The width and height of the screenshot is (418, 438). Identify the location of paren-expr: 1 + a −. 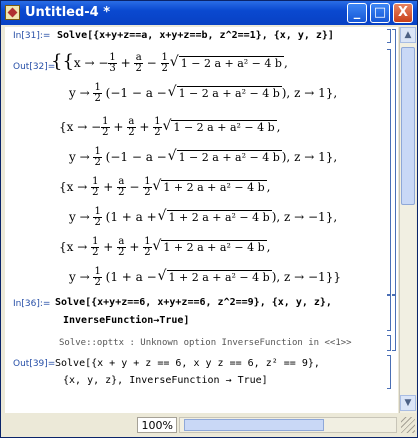
(135, 277).